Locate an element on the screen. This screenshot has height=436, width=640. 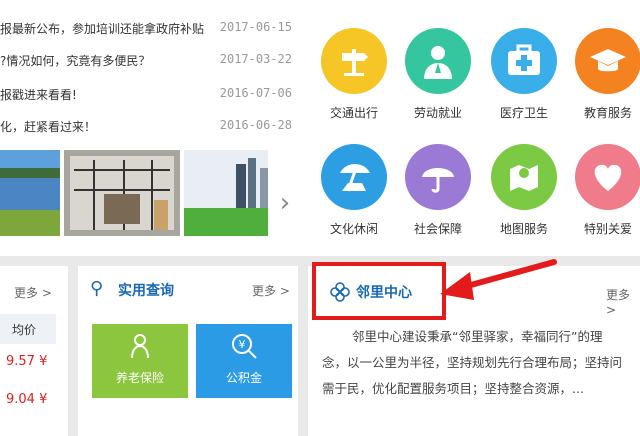
service-label: 教育服务 is located at coordinates (607, 113).